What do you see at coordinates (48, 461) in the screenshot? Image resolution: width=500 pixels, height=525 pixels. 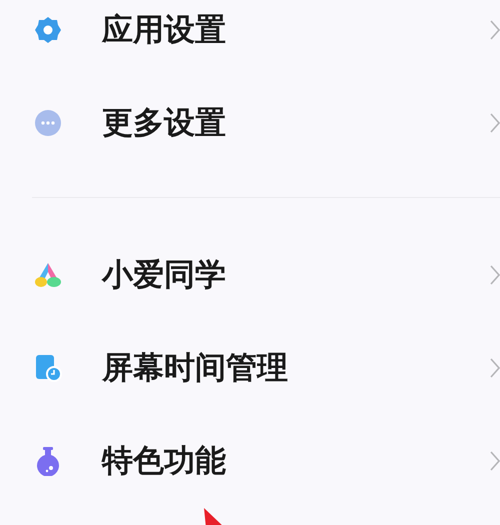 I see `flask-icon` at bounding box center [48, 461].